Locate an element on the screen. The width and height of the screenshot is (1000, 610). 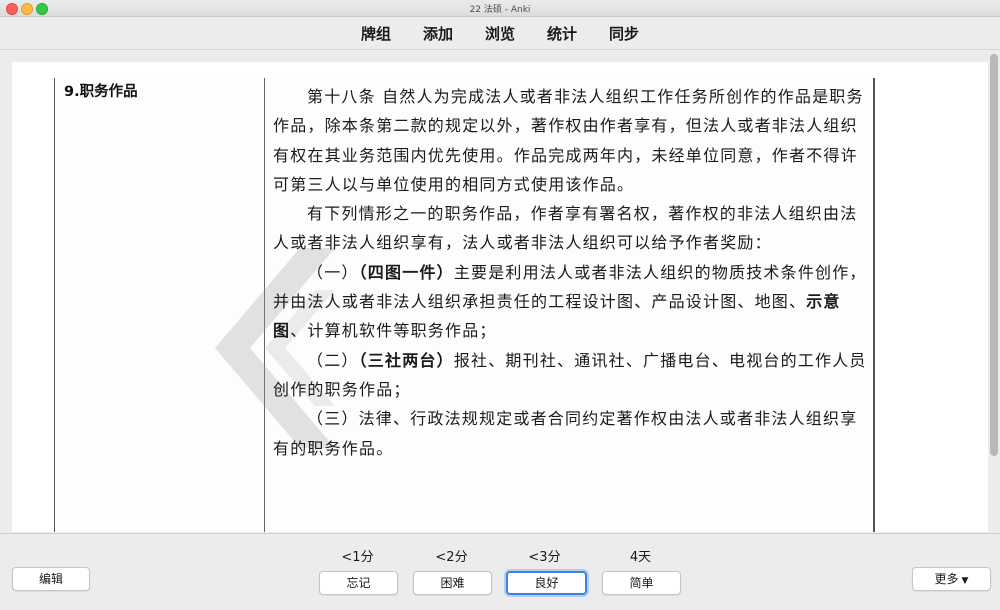
law-item-1-prefix: （一） is located at coordinates (333, 272).